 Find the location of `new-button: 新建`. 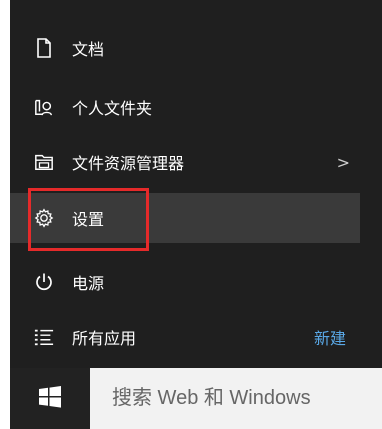

new-button: 新建 is located at coordinates (330, 337).